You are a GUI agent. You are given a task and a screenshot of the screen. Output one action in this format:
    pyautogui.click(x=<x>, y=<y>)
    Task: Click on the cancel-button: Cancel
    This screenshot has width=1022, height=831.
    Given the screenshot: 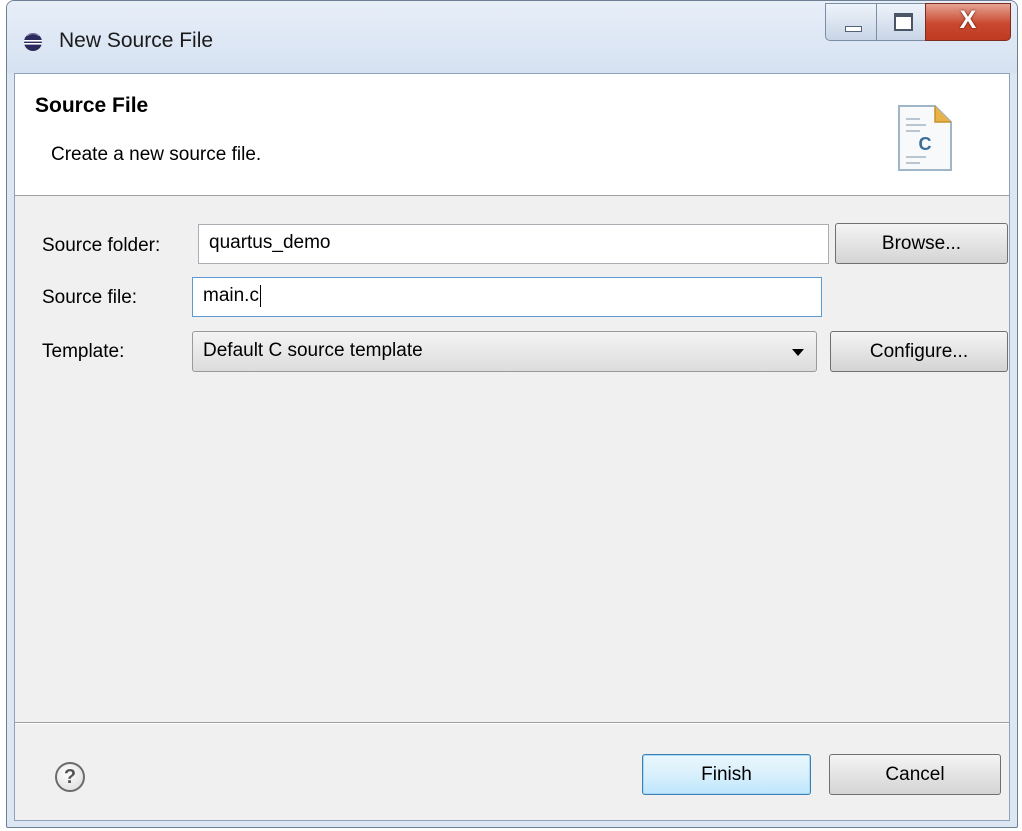 What is the action you would take?
    pyautogui.click(x=915, y=774)
    